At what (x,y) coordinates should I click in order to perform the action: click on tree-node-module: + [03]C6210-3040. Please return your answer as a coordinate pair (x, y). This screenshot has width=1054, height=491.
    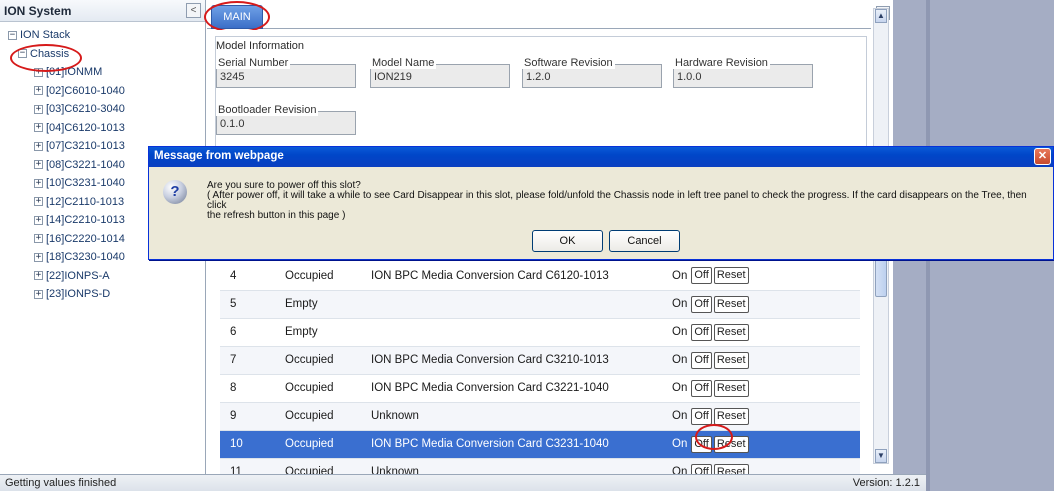
    Looking at the image, I should click on (106, 109).